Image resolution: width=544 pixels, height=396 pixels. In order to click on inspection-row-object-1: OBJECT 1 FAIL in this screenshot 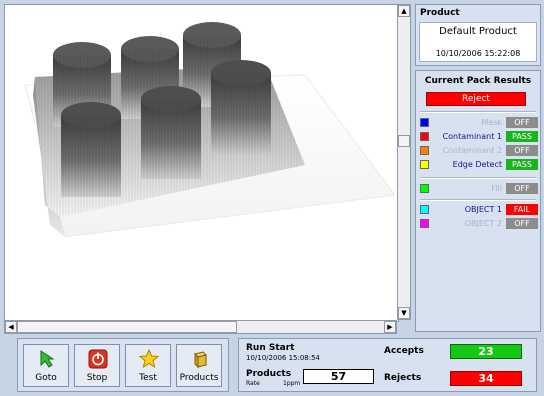, I will do `click(479, 210)`.